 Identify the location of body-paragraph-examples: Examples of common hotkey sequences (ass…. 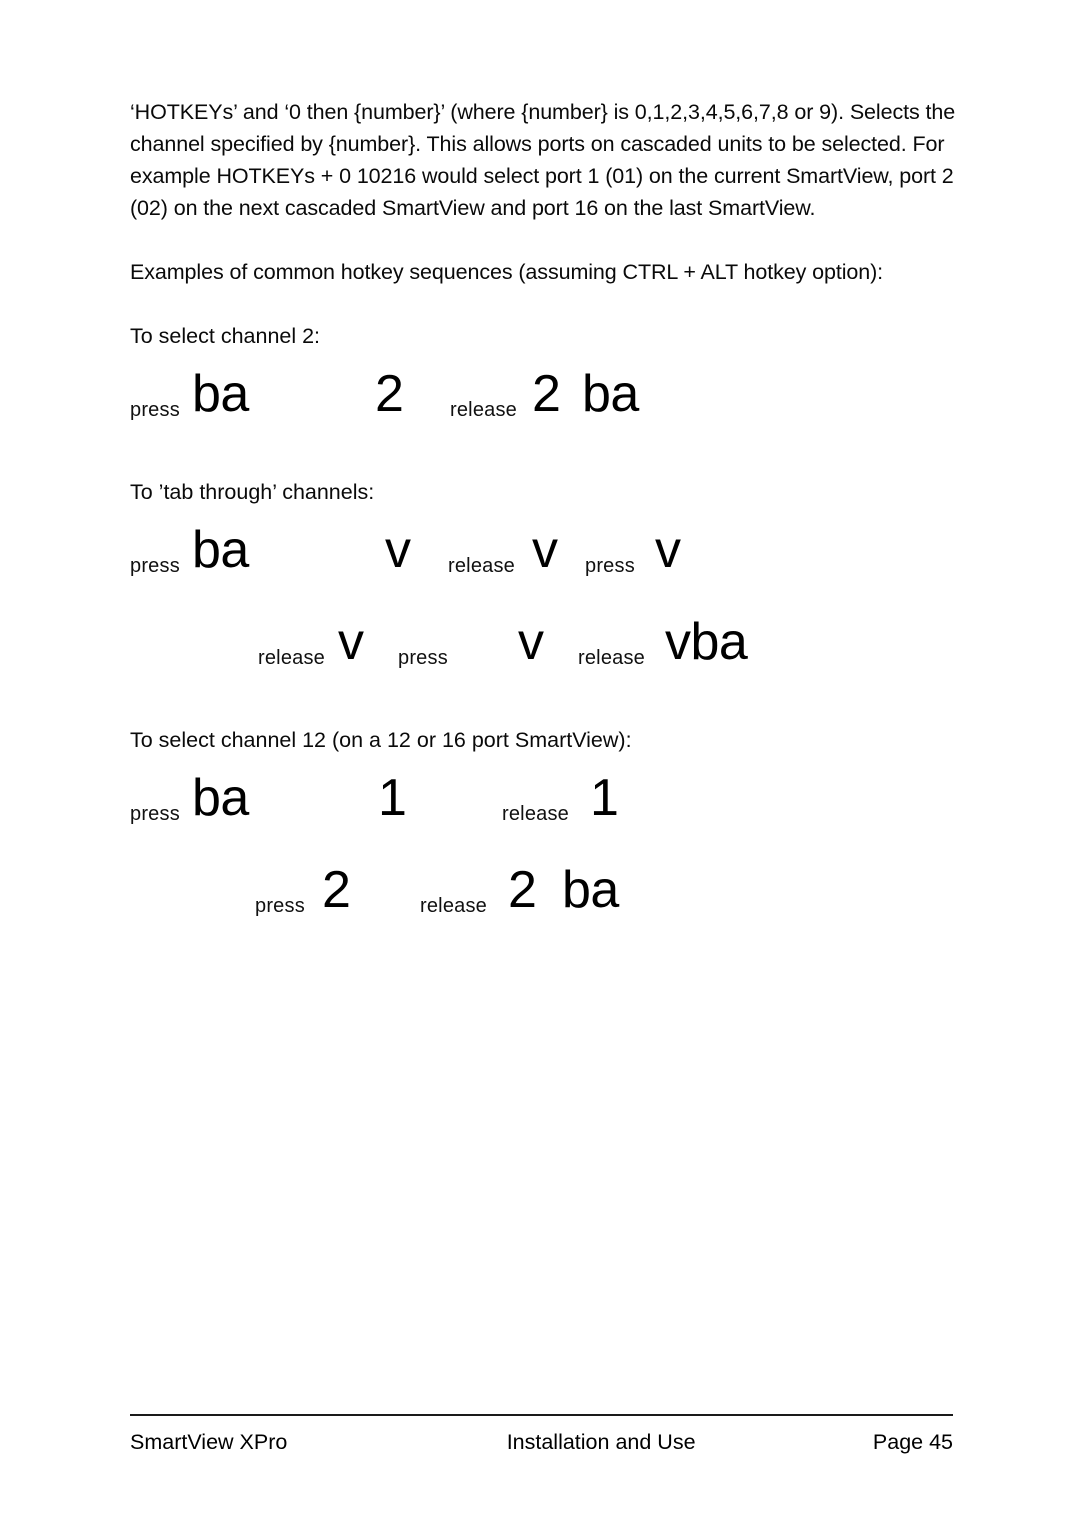
(507, 272).